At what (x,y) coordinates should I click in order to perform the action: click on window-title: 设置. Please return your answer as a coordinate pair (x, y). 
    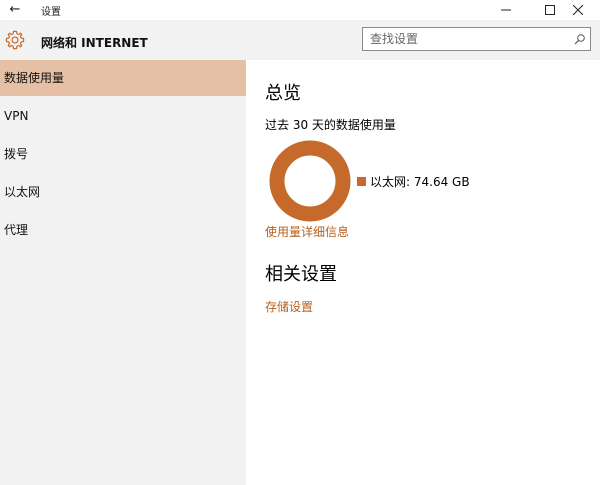
    Looking at the image, I should click on (51, 12).